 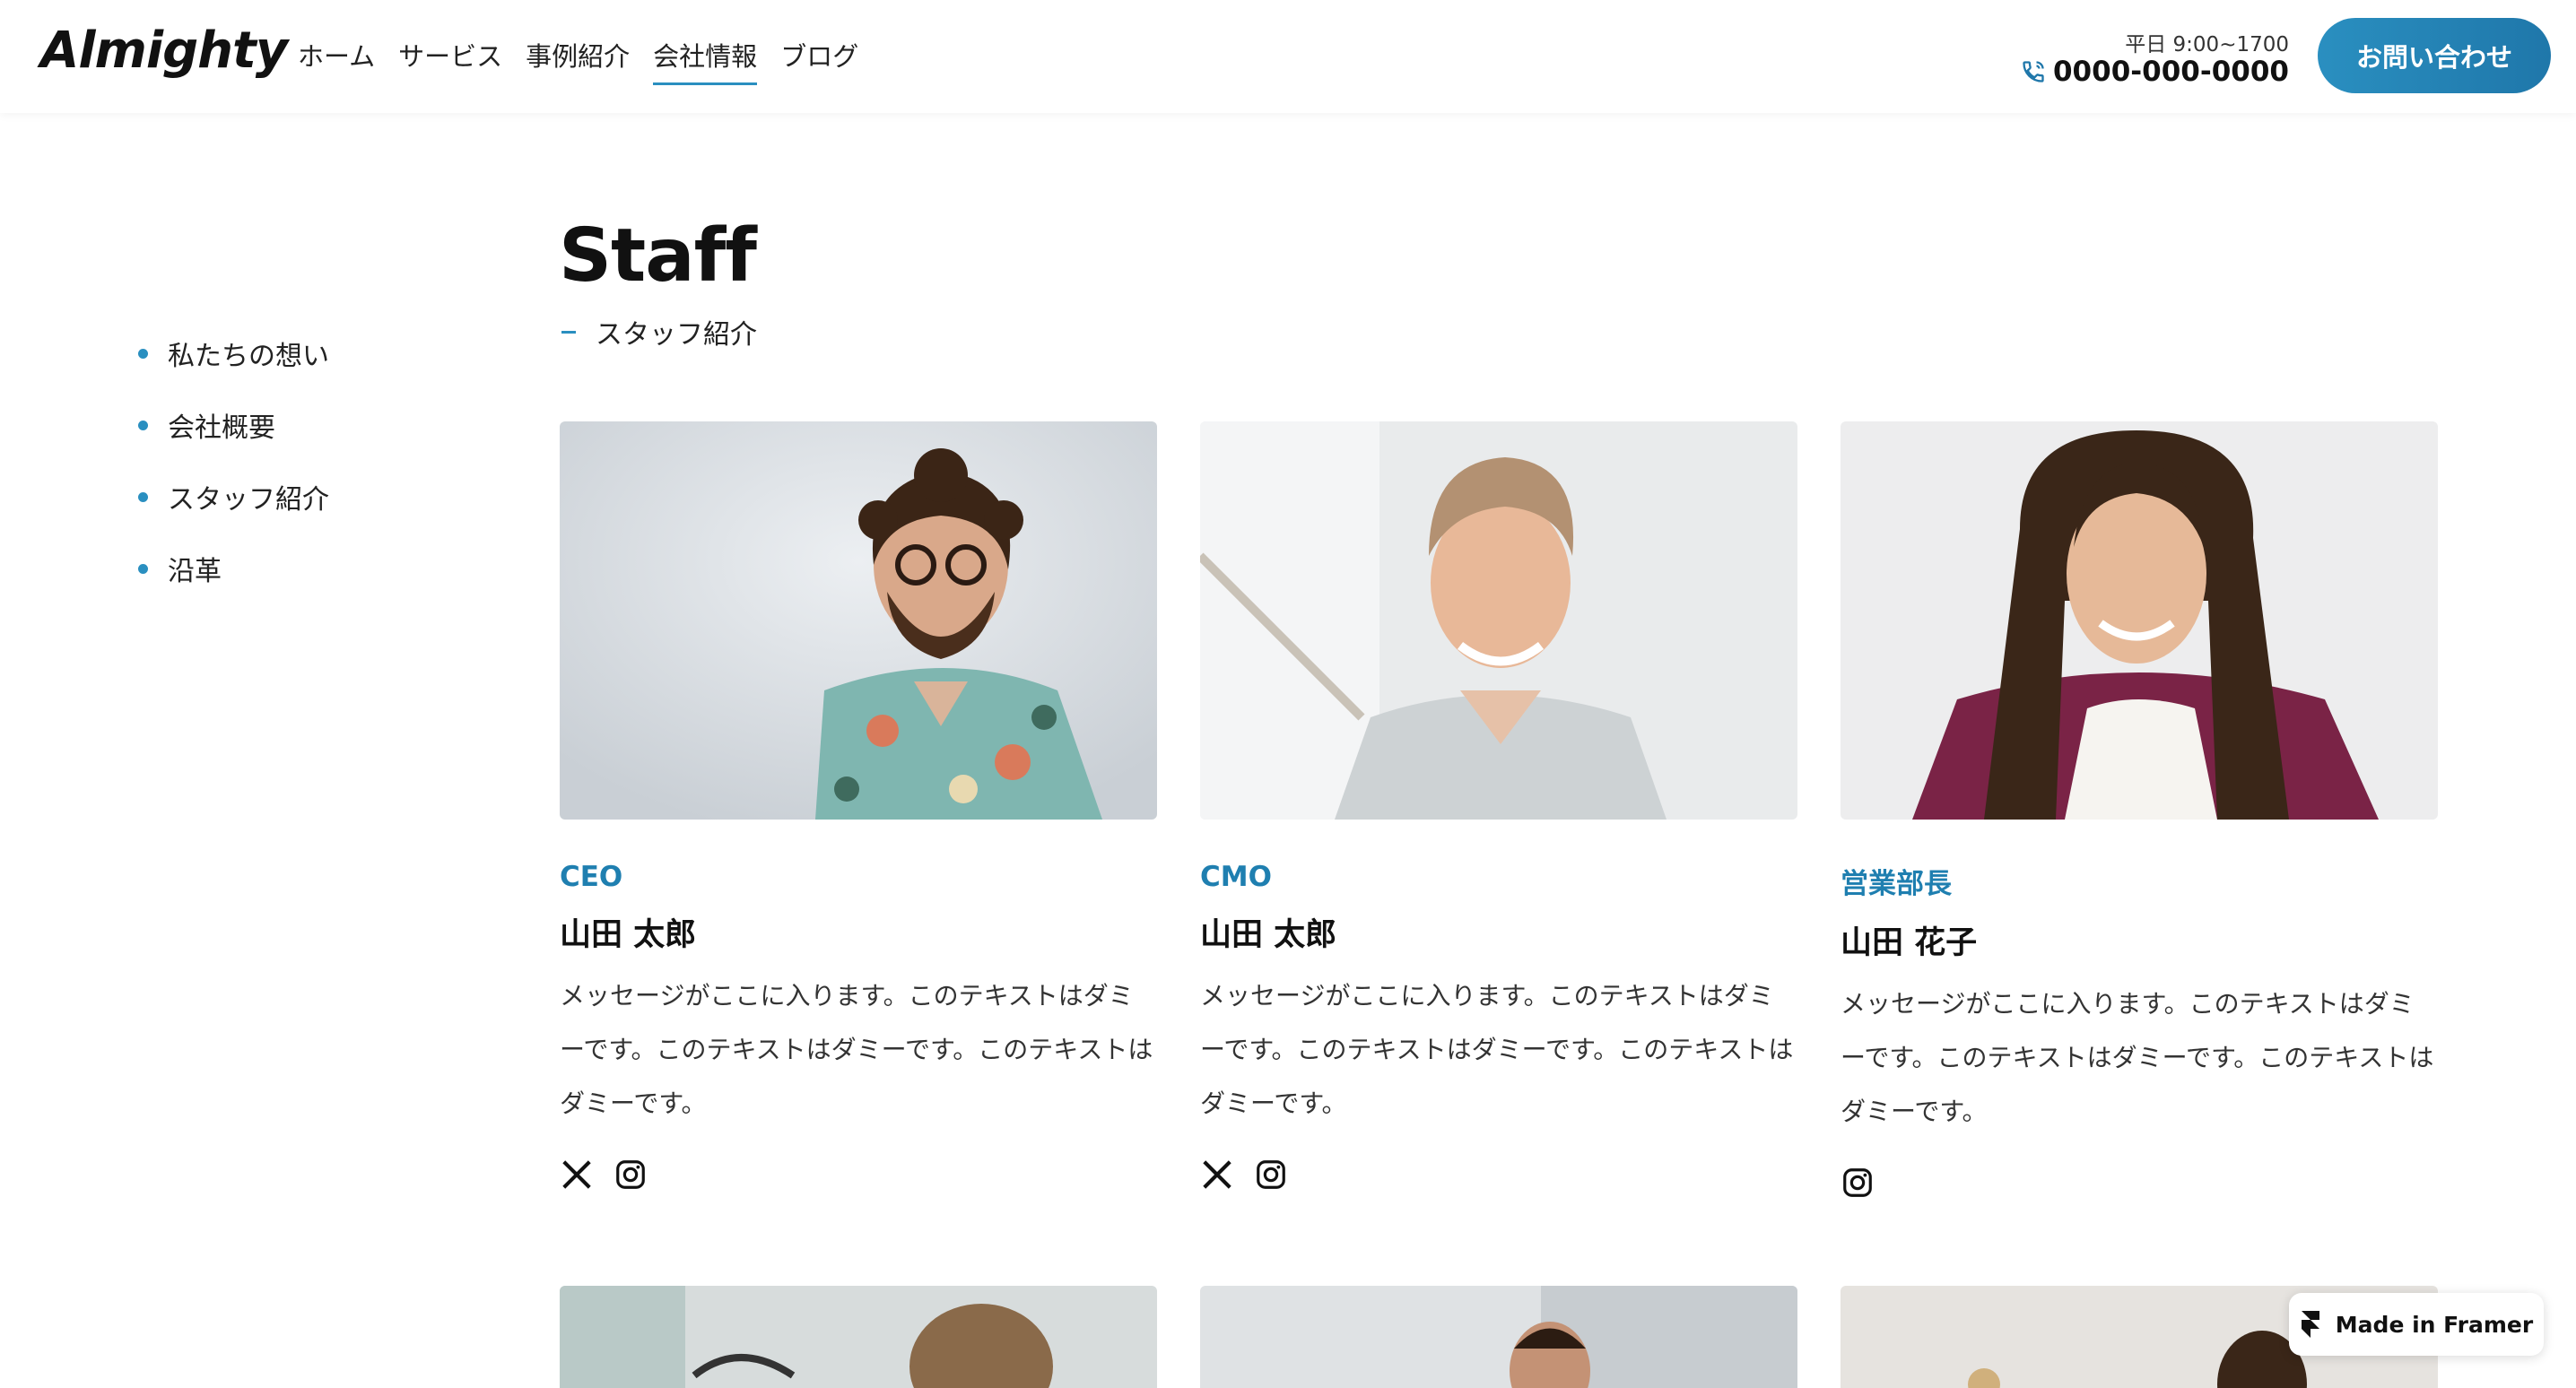 I want to click on sidebar-item-overview: 会社概要, so click(x=233, y=425).